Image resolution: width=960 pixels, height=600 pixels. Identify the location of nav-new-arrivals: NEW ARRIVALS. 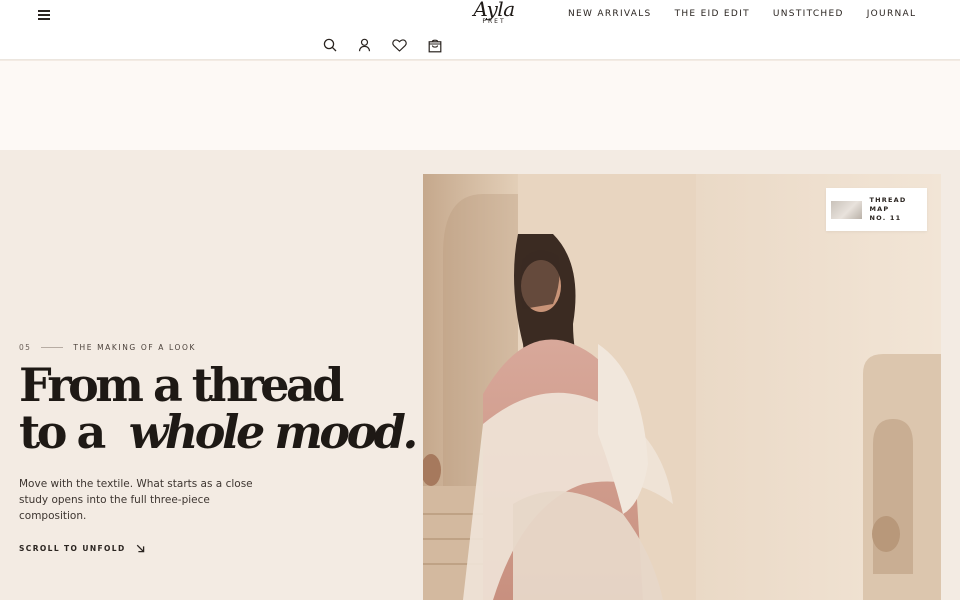
(610, 14).